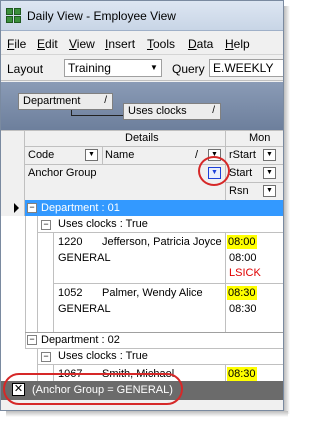 The image size is (320, 423). I want to click on layout-value: Training, so click(89, 68).